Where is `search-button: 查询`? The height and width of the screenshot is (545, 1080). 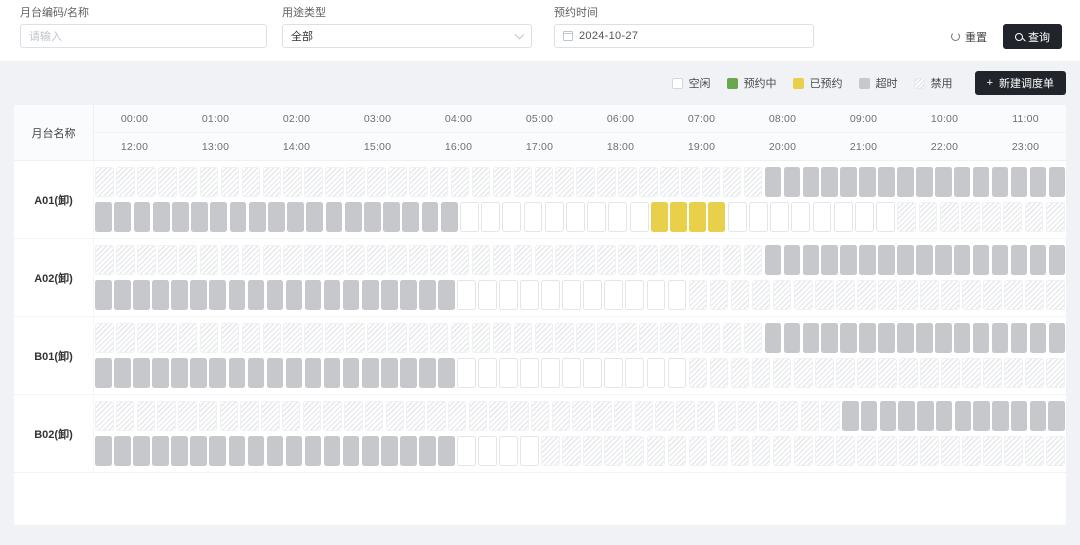
search-button: 查询 is located at coordinates (1032, 36).